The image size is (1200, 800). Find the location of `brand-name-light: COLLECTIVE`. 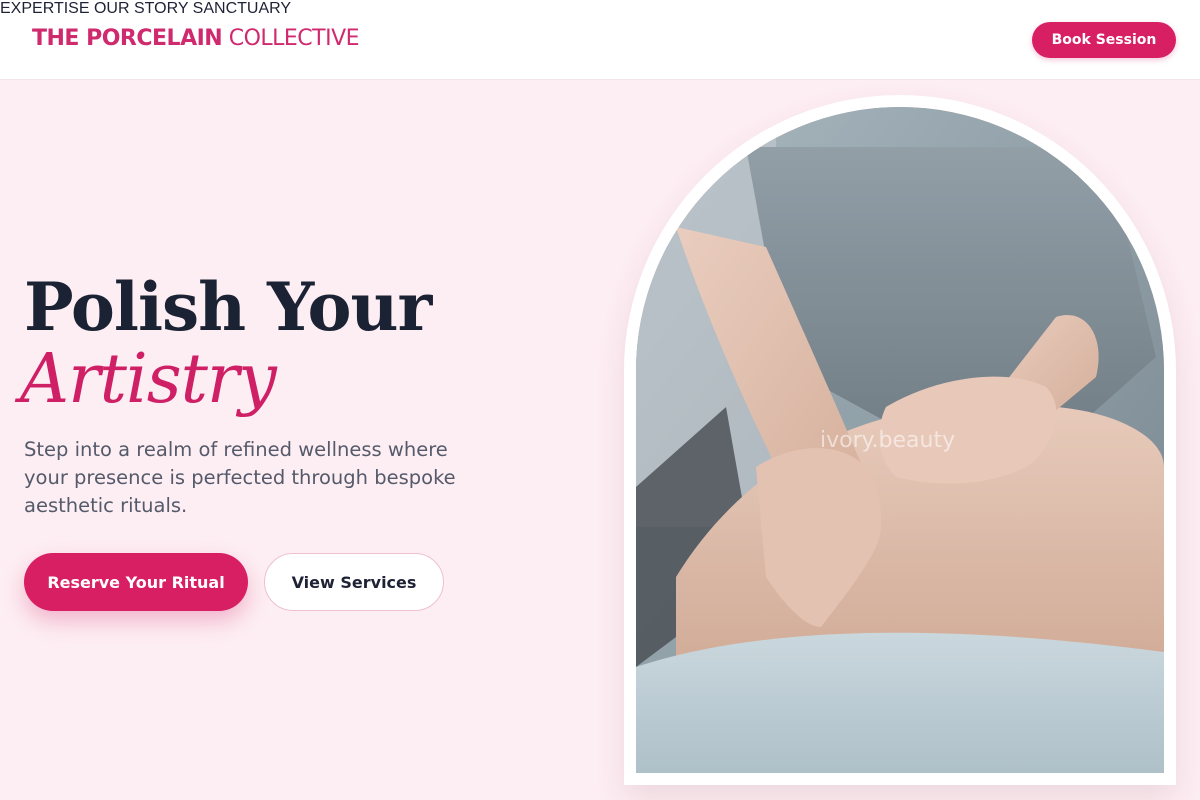

brand-name-light: COLLECTIVE is located at coordinates (294, 38).